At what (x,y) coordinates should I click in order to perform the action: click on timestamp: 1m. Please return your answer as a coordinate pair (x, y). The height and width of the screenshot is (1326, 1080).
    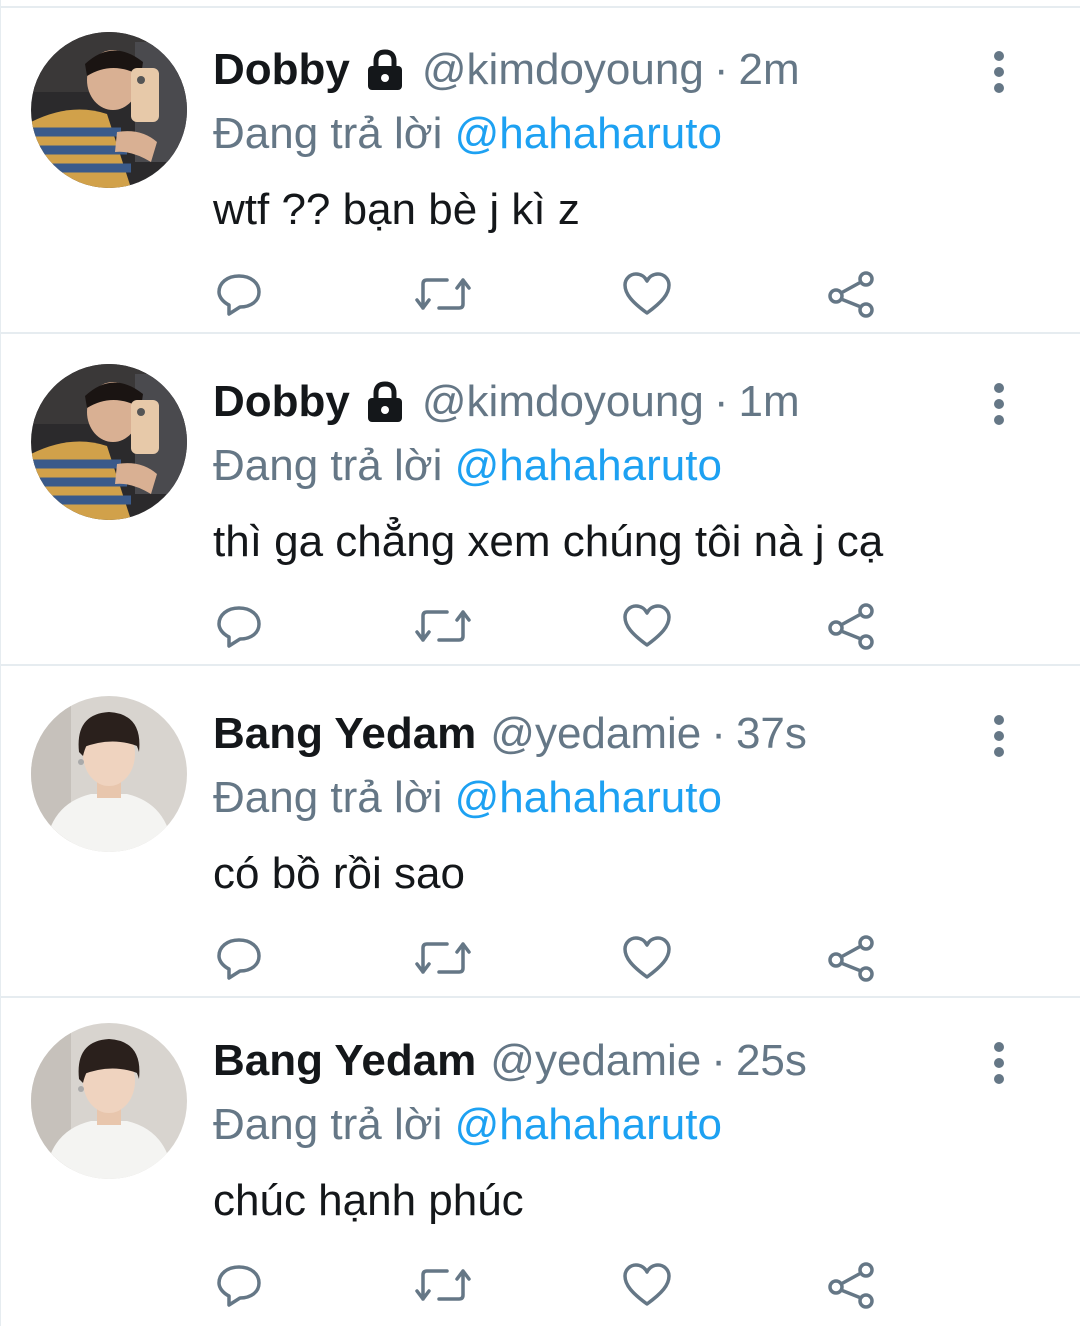
    Looking at the image, I should click on (768, 402).